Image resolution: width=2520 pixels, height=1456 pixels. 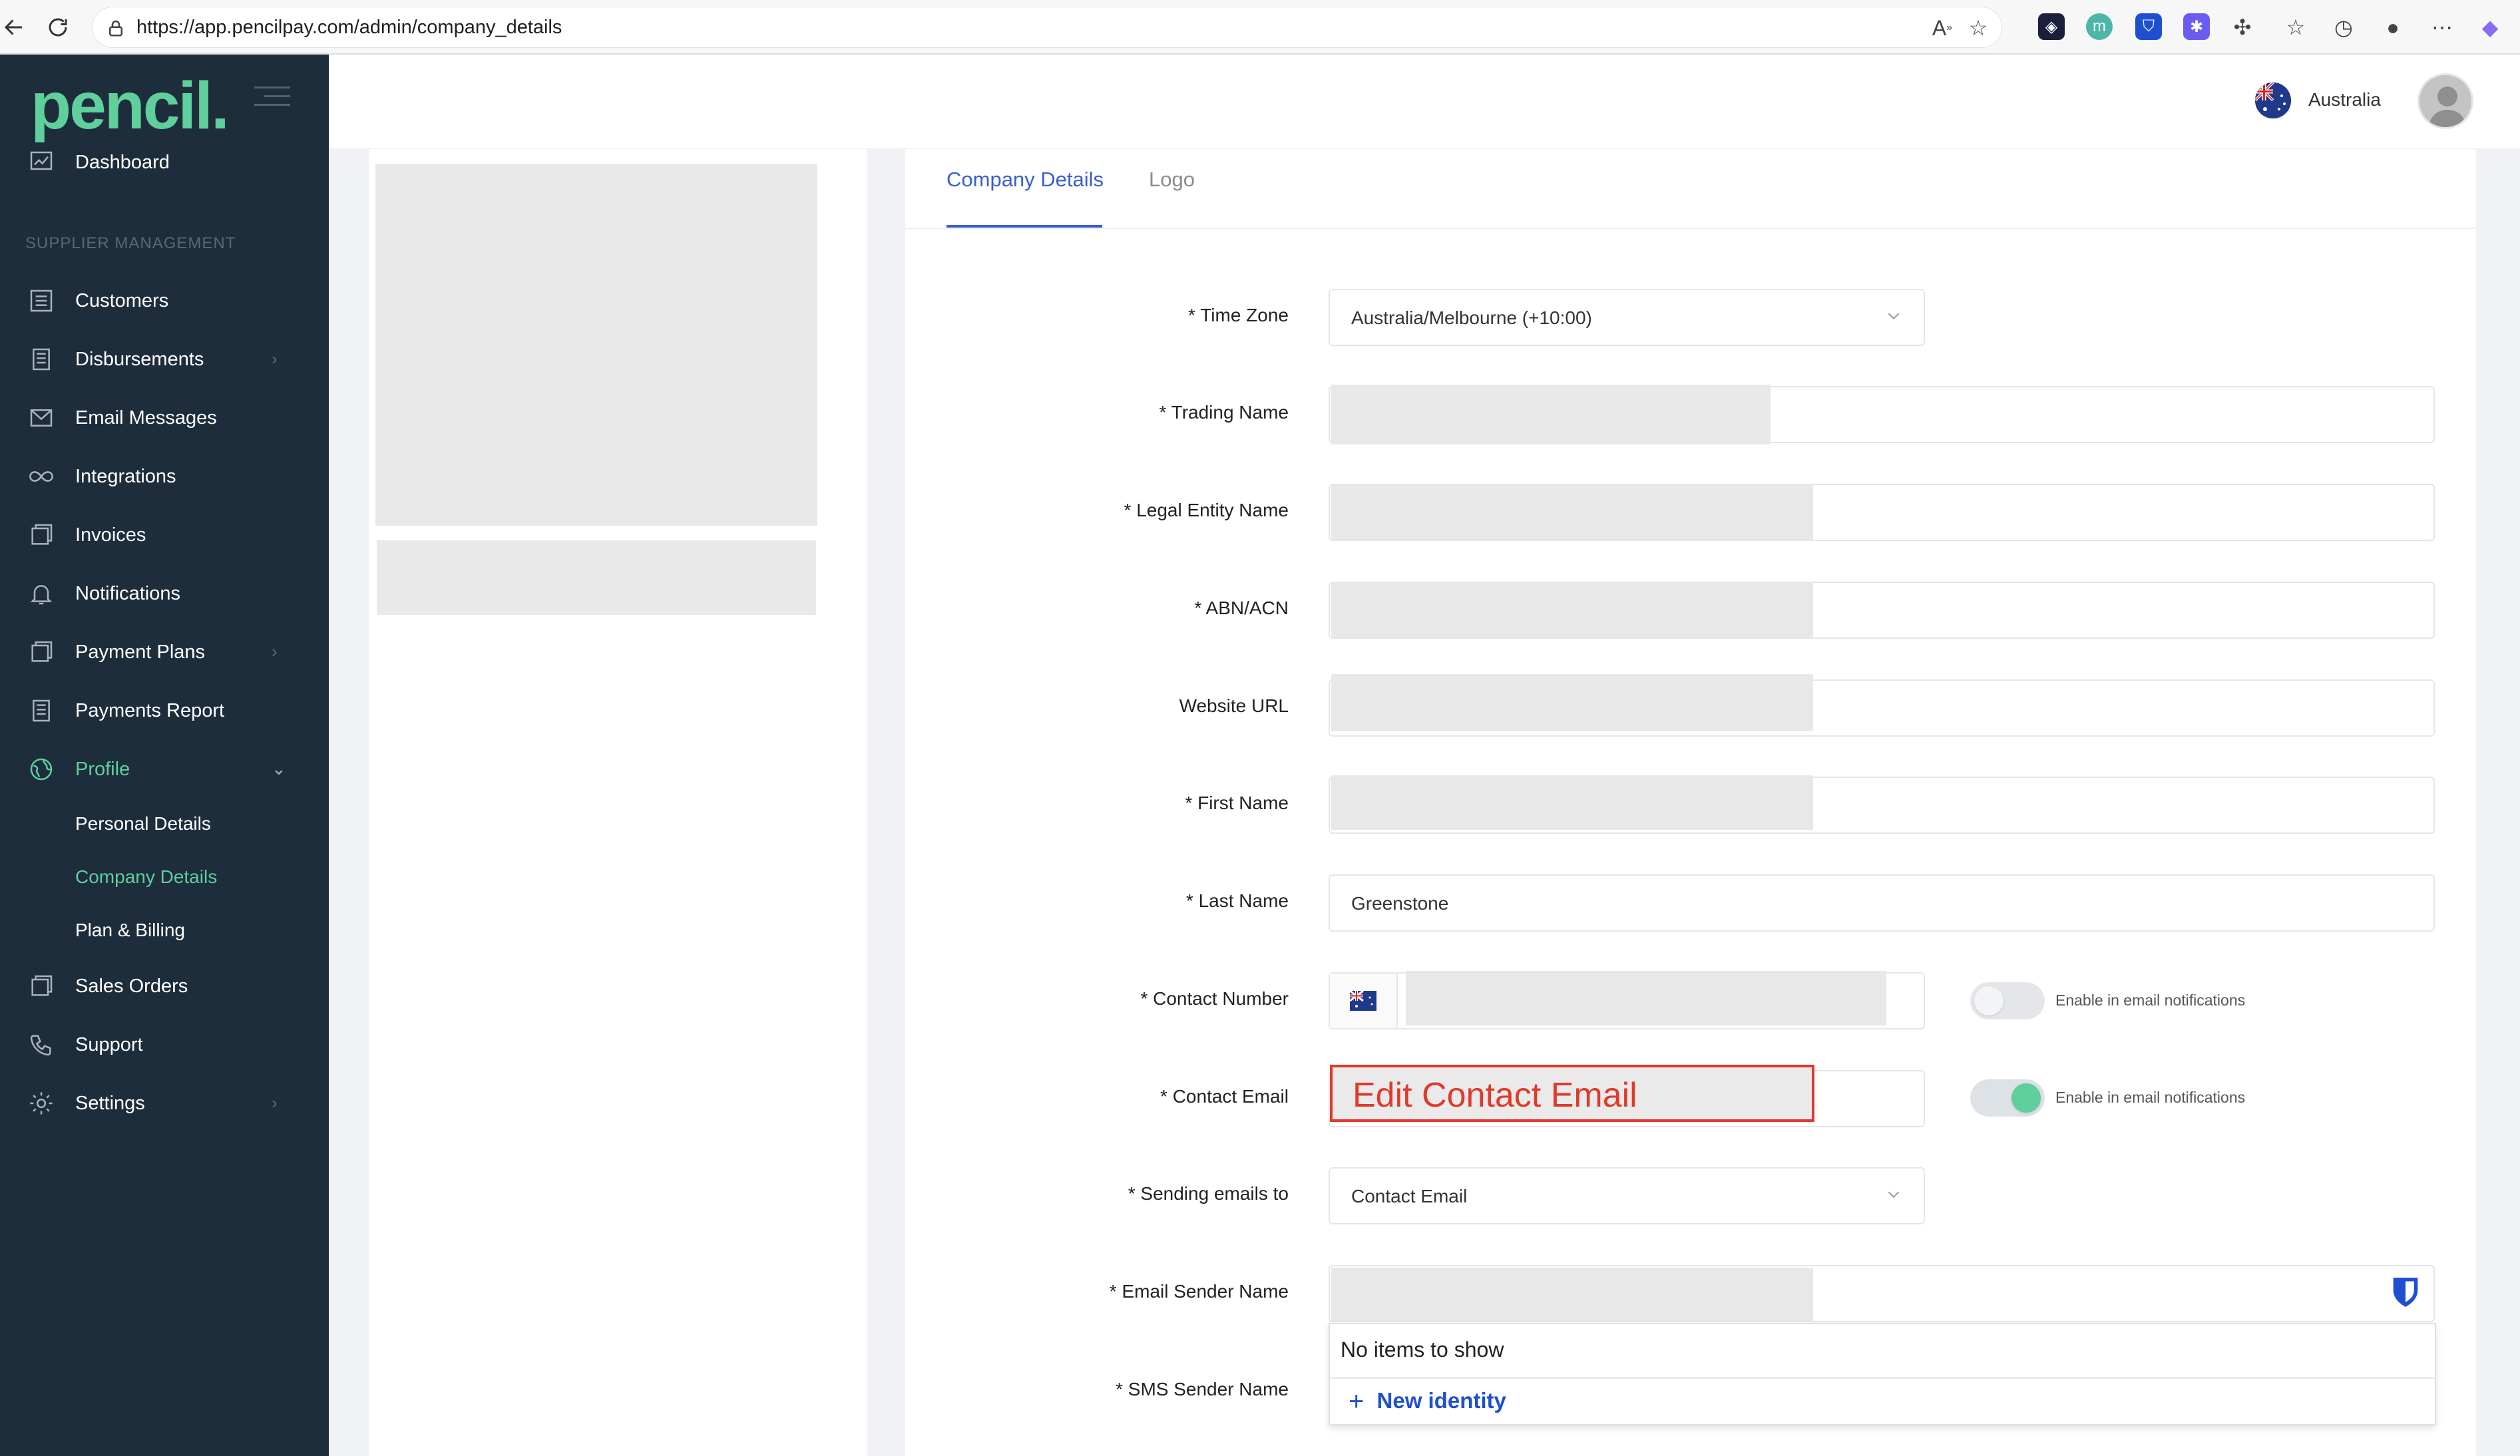 I want to click on sidebar-item-invoices: Invoices, so click(x=164, y=535).